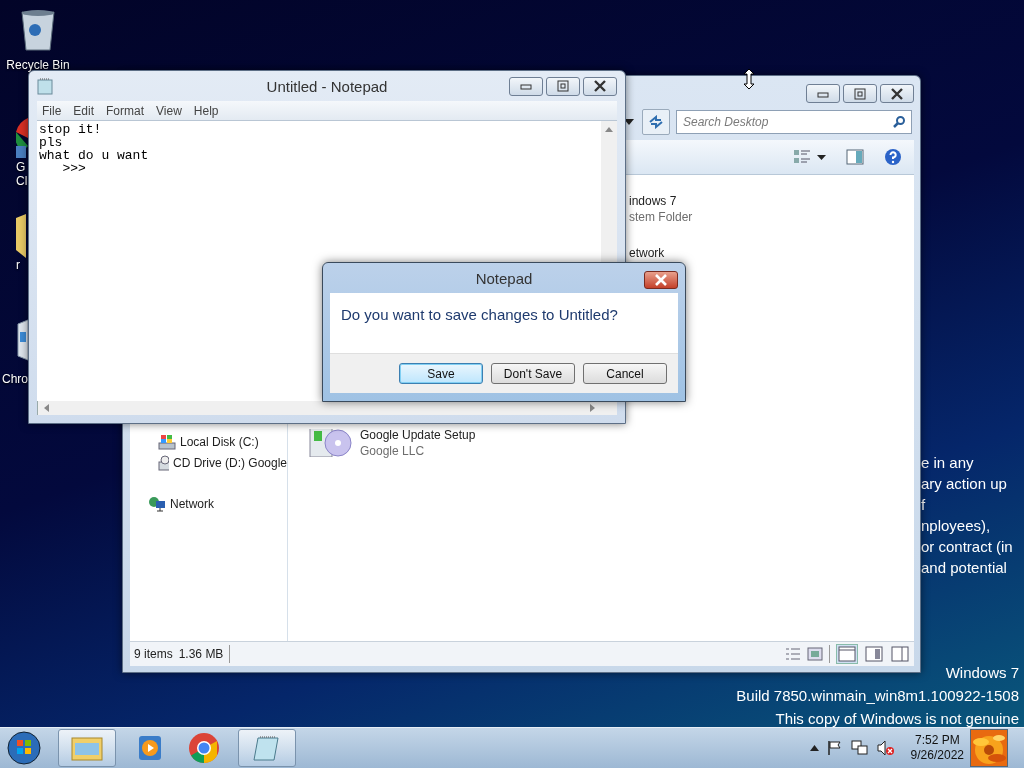 Image resolution: width=1024 pixels, height=768 pixels. Describe the element at coordinates (625, 373) in the screenshot. I see `dialog-button: Cancel` at that location.